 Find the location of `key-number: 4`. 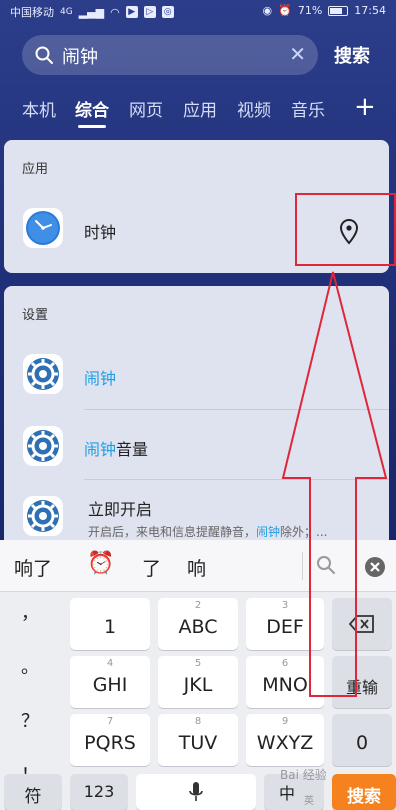

key-number: 4 is located at coordinates (110, 663).